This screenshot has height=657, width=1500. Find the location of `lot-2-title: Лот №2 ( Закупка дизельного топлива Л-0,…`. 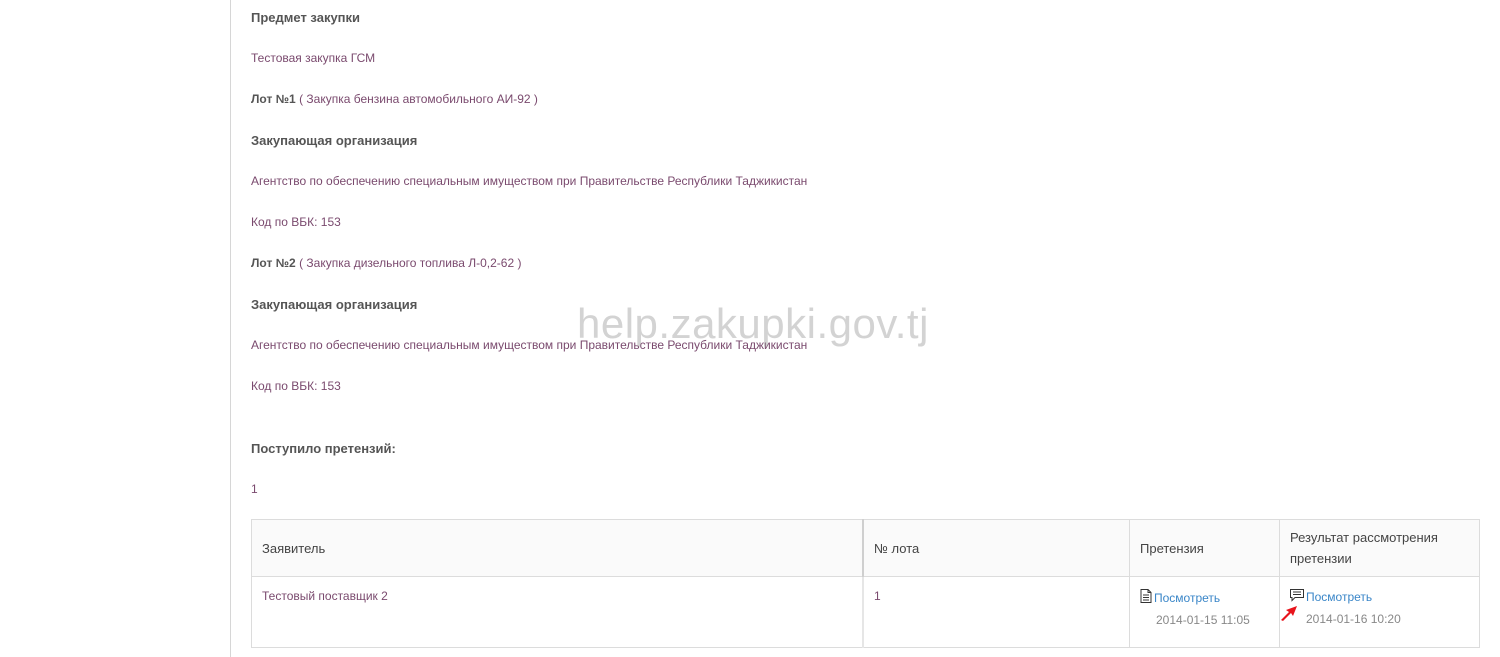

lot-2-title: Лот №2 ( Закупка дизельного топлива Л-0,… is located at coordinates (386, 263).